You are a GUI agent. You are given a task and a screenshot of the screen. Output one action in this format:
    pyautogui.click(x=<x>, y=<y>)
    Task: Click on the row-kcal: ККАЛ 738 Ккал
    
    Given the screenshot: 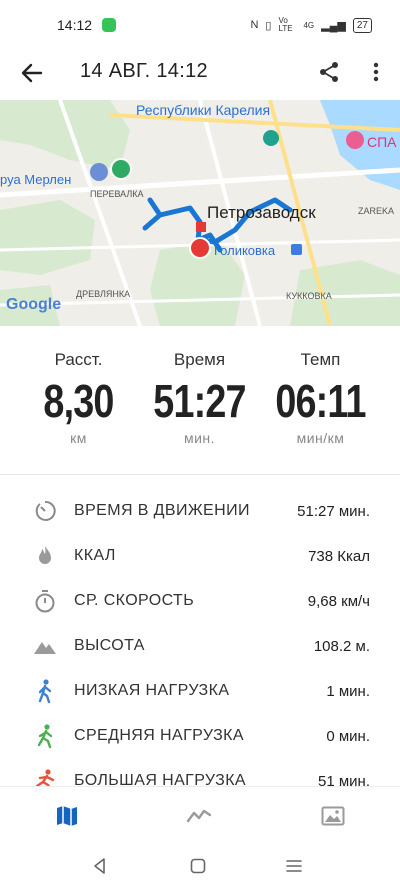 What is the action you would take?
    pyautogui.click(x=200, y=557)
    